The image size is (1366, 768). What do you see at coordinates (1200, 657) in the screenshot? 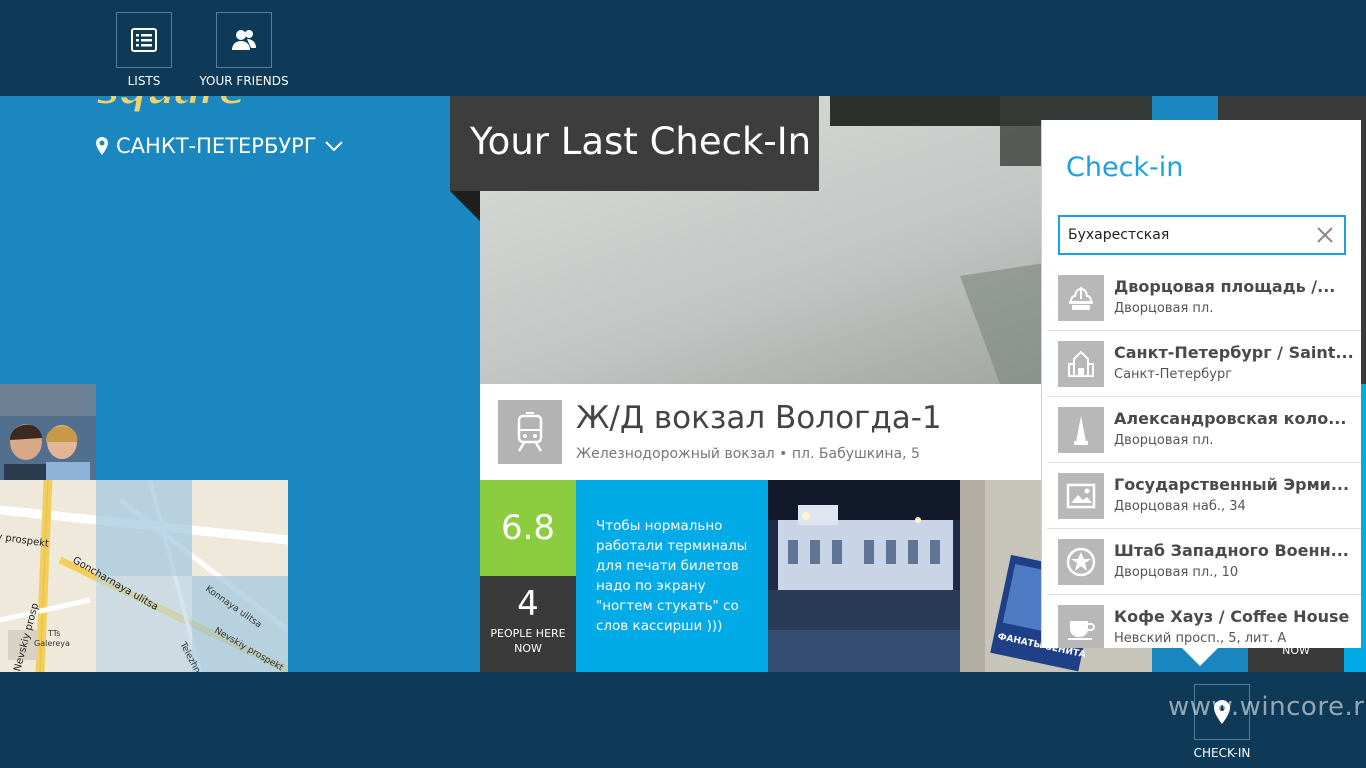
I see `flyout-pointer` at bounding box center [1200, 657].